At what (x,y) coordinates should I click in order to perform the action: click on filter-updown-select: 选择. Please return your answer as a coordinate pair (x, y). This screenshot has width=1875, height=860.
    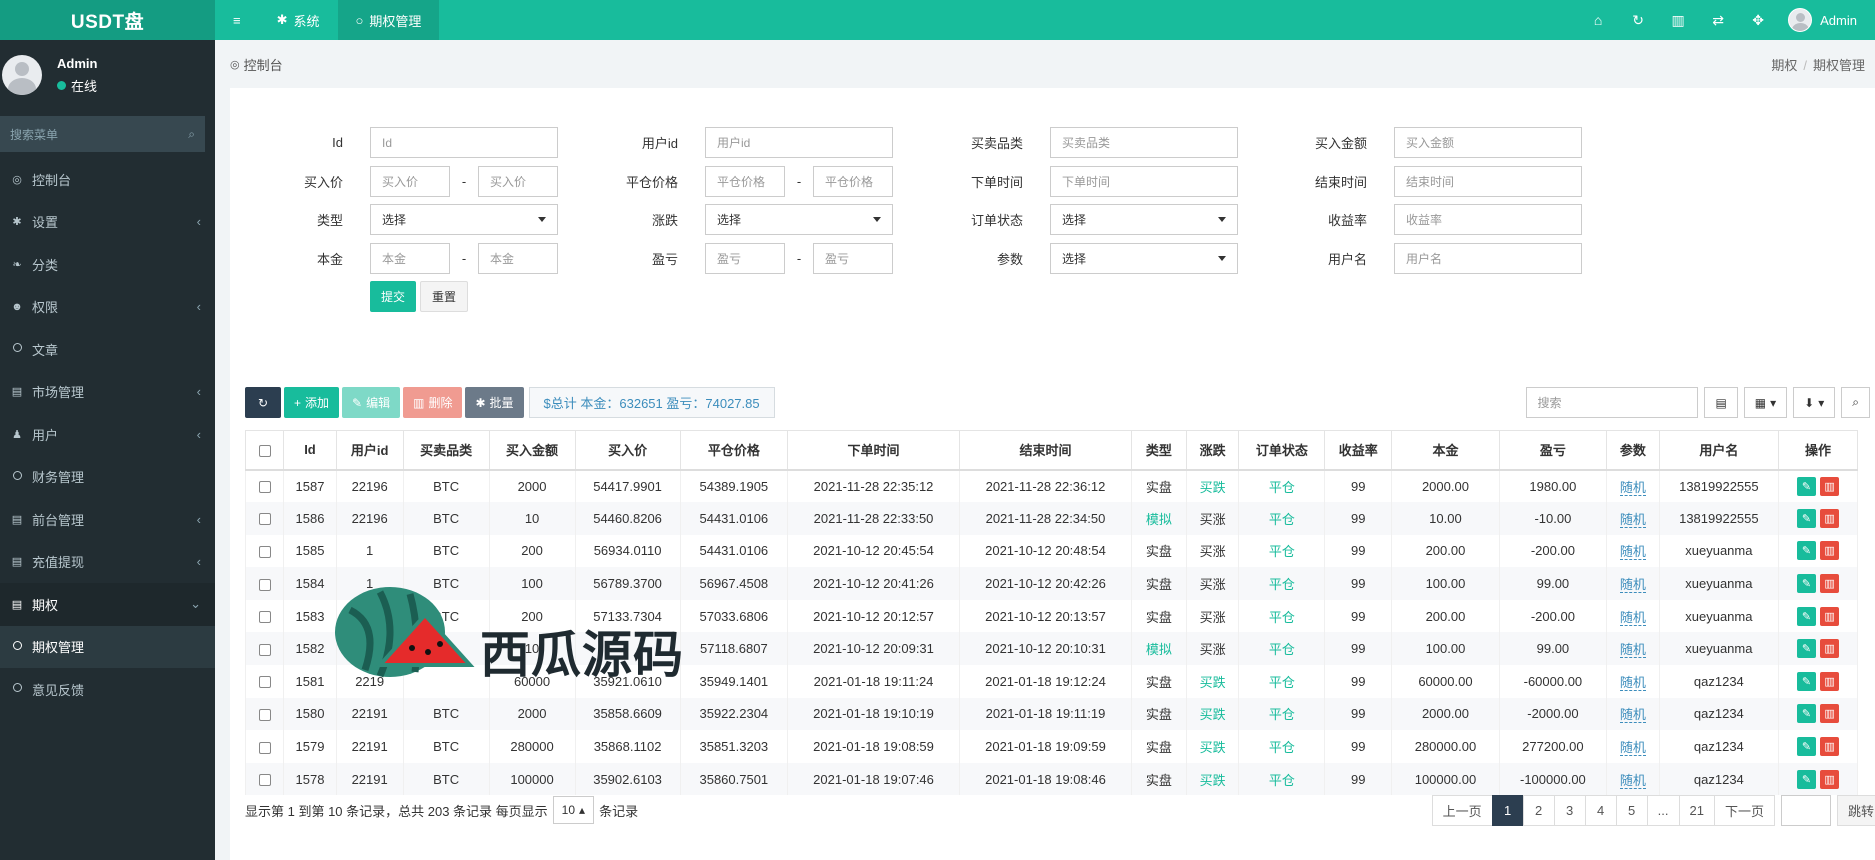
    Looking at the image, I should click on (799, 219).